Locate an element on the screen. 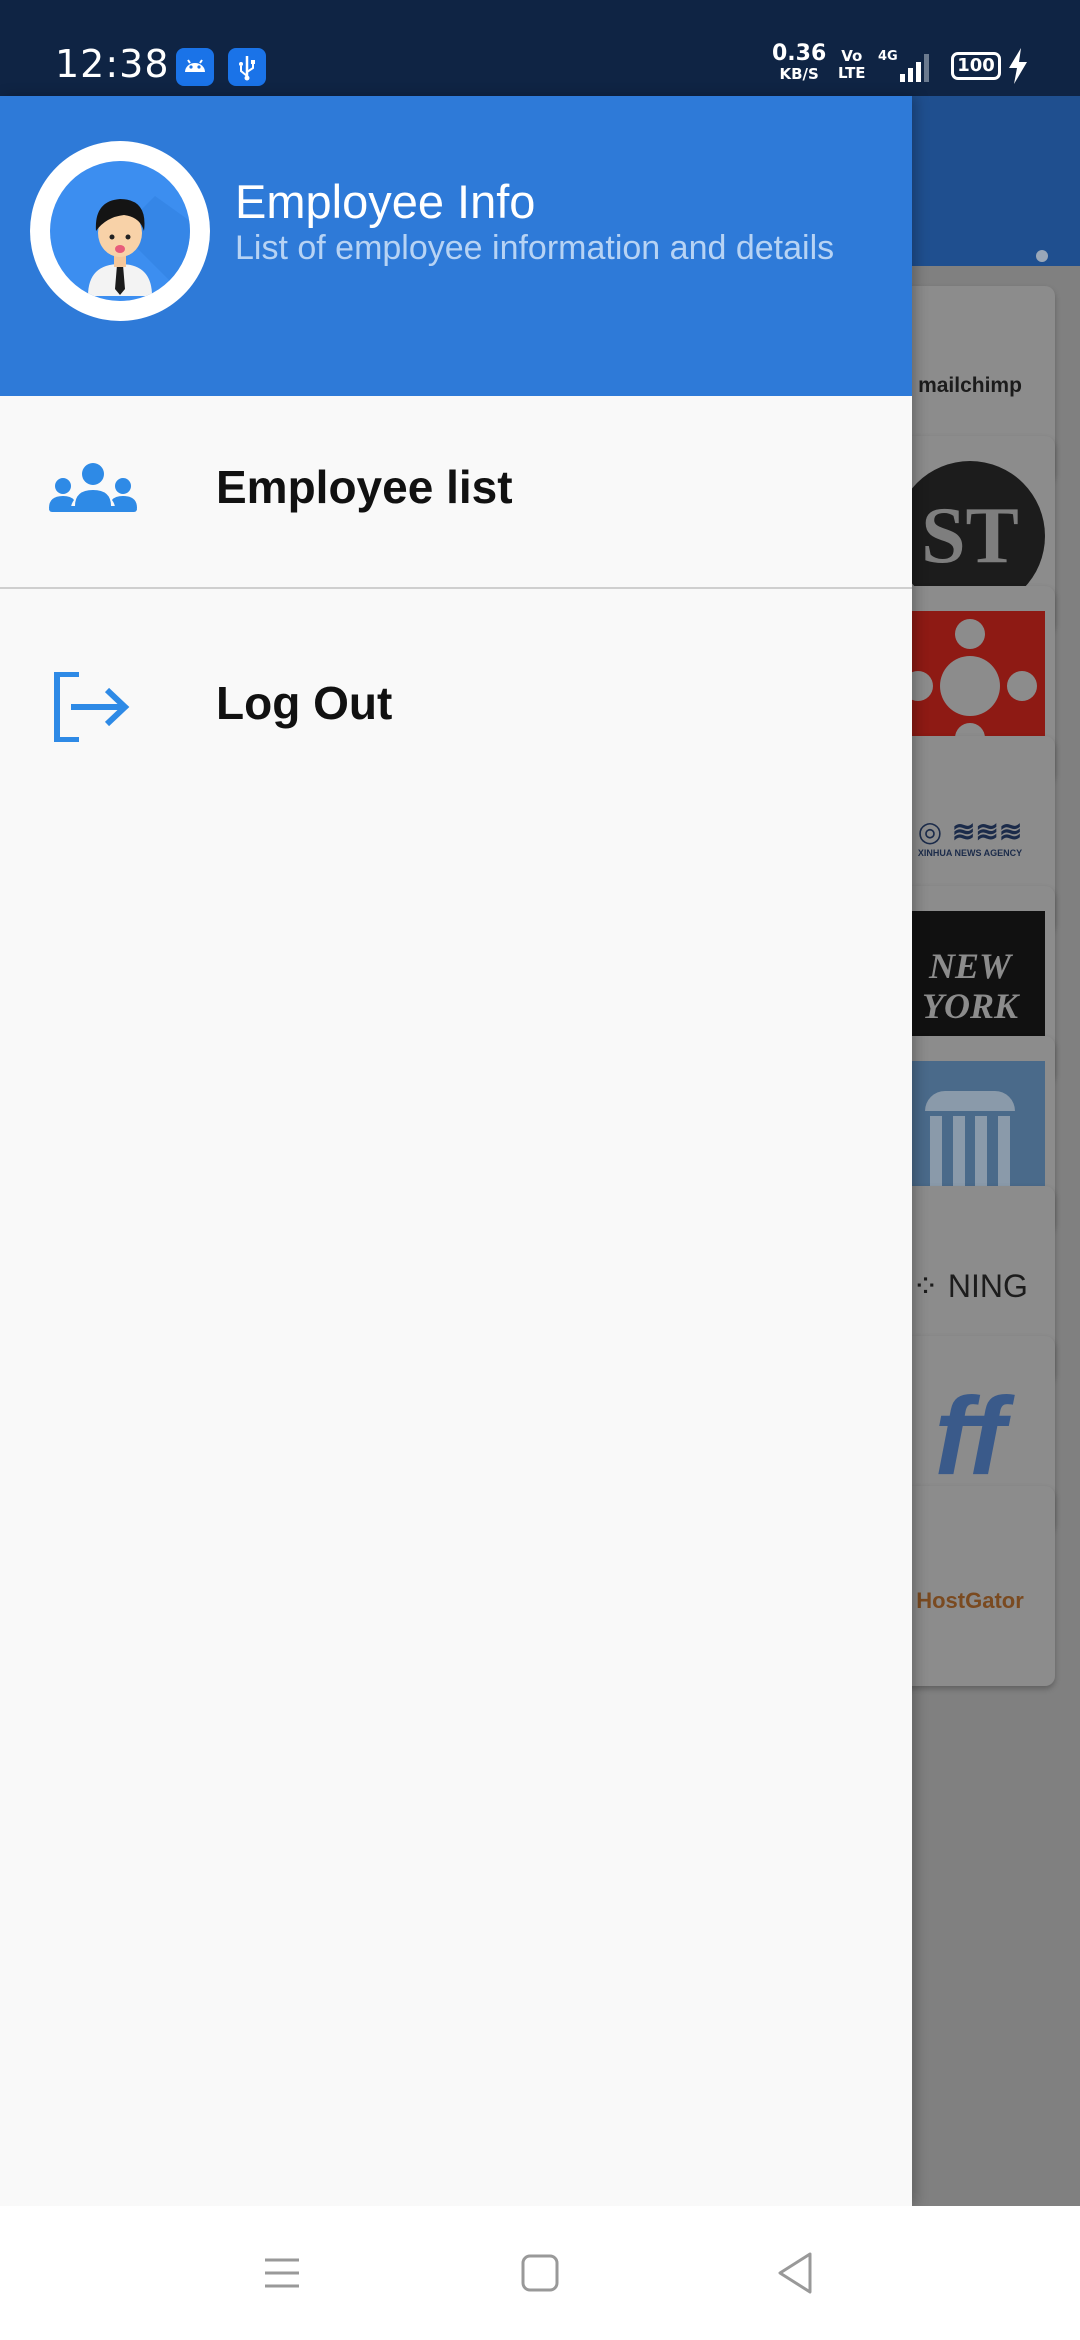  home-icon is located at coordinates (540, 2273).